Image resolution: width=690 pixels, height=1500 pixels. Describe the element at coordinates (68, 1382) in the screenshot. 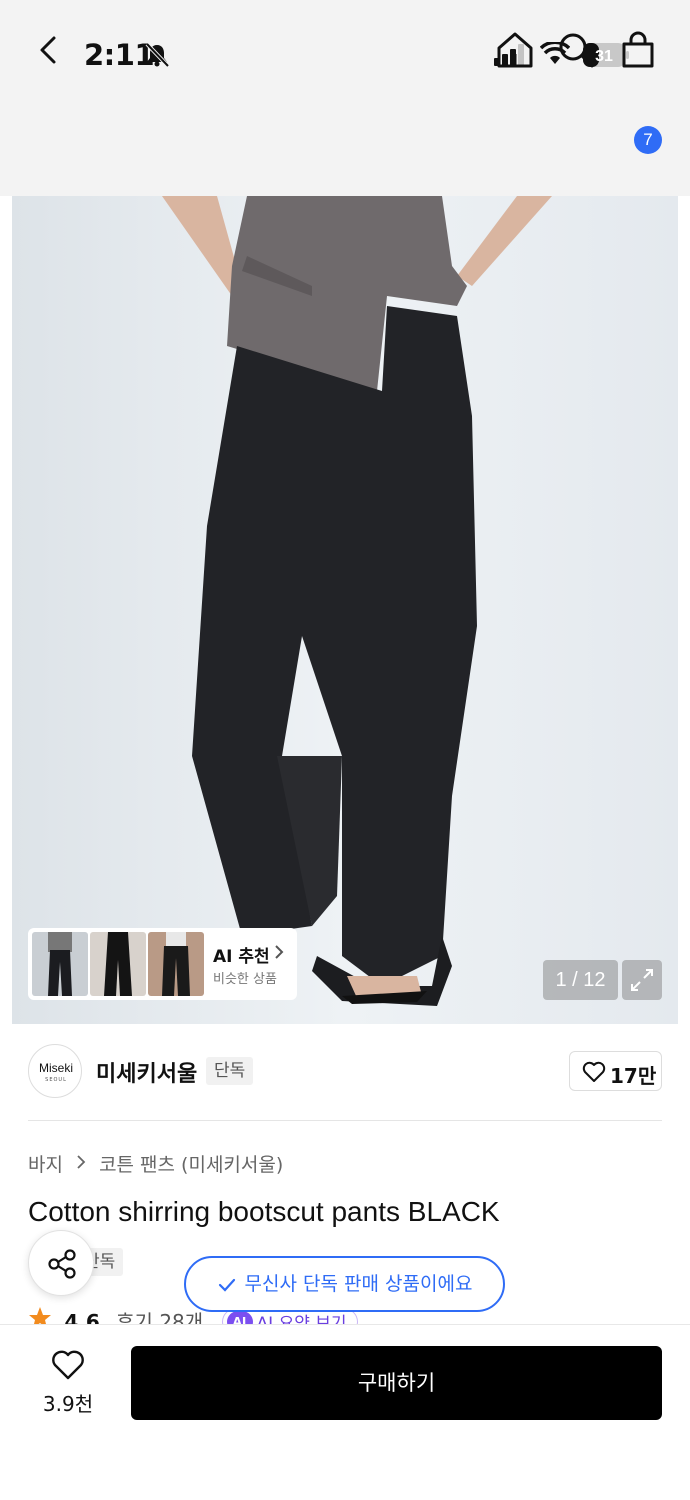

I see `wishlist-button: 3.9천` at that location.